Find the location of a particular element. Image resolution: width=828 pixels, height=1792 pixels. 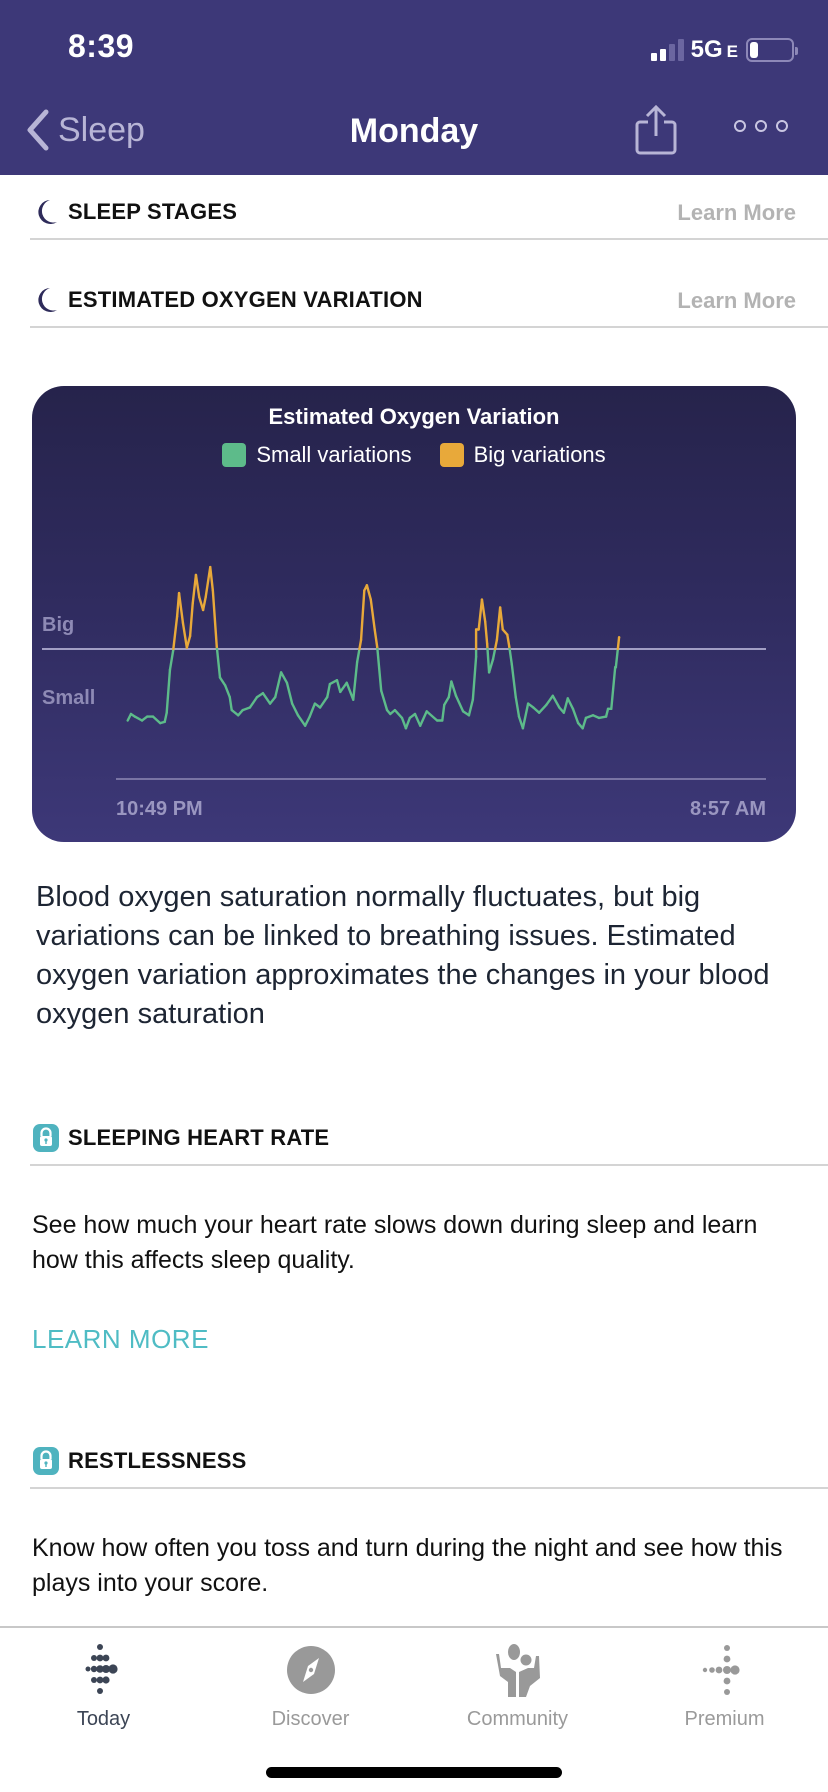

tab-premium: Premium is located at coordinates (724, 1683).